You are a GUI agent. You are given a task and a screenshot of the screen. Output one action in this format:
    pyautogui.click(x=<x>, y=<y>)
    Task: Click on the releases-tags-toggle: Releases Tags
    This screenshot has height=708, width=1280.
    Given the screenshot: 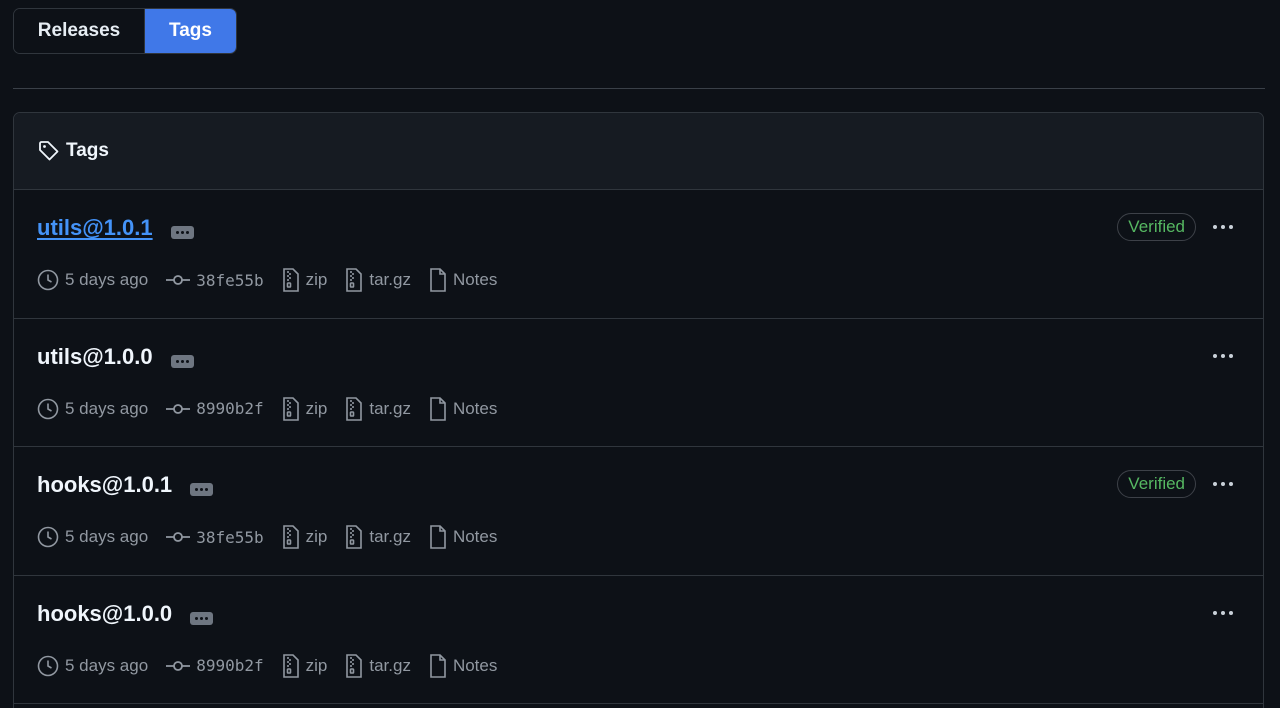 What is the action you would take?
    pyautogui.click(x=125, y=31)
    